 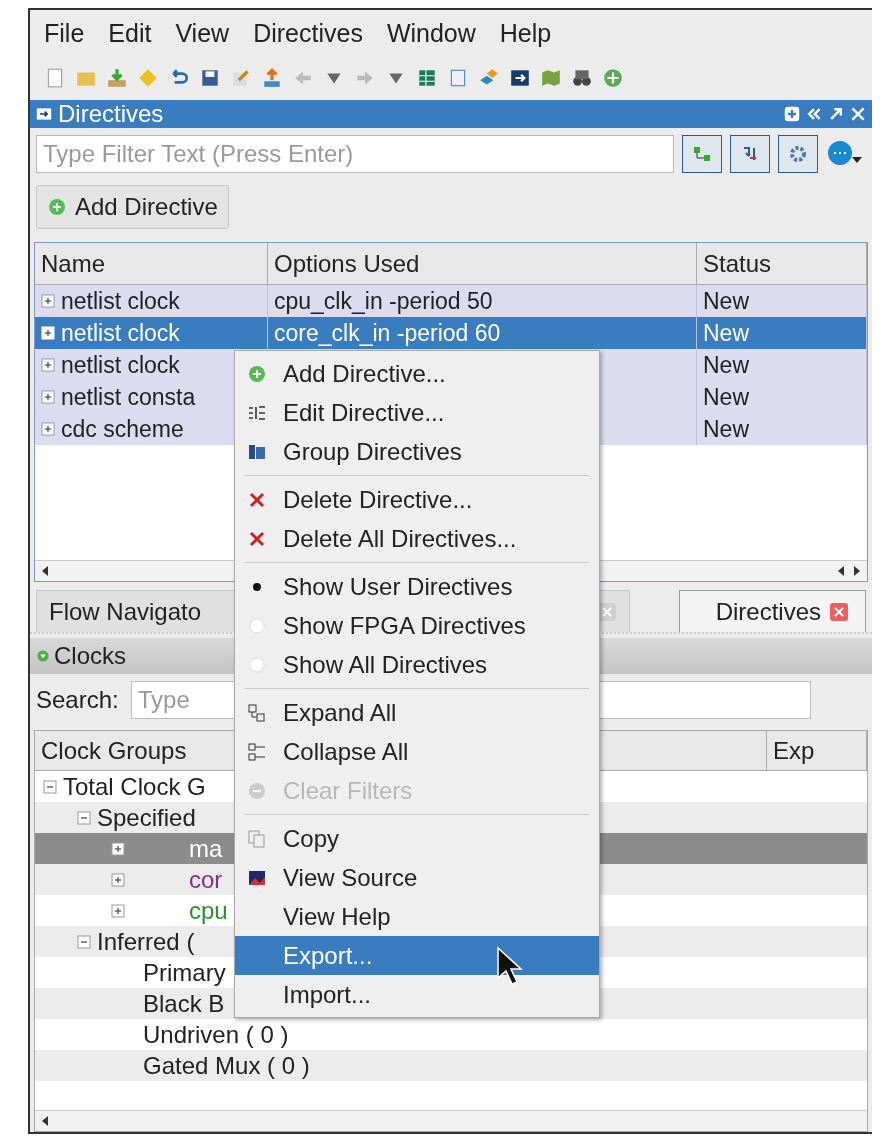 I want to click on section-title: Clocks, so click(x=90, y=656).